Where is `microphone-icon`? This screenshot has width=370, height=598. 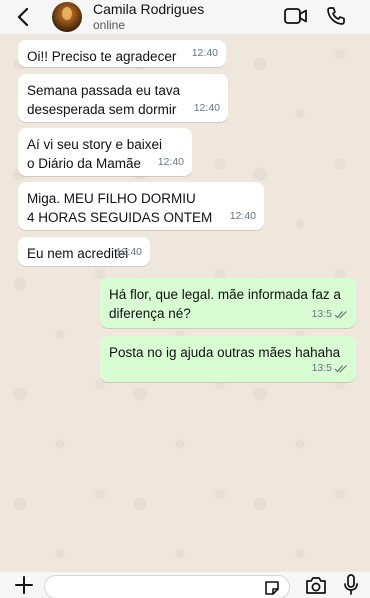
microphone-icon is located at coordinates (351, 586).